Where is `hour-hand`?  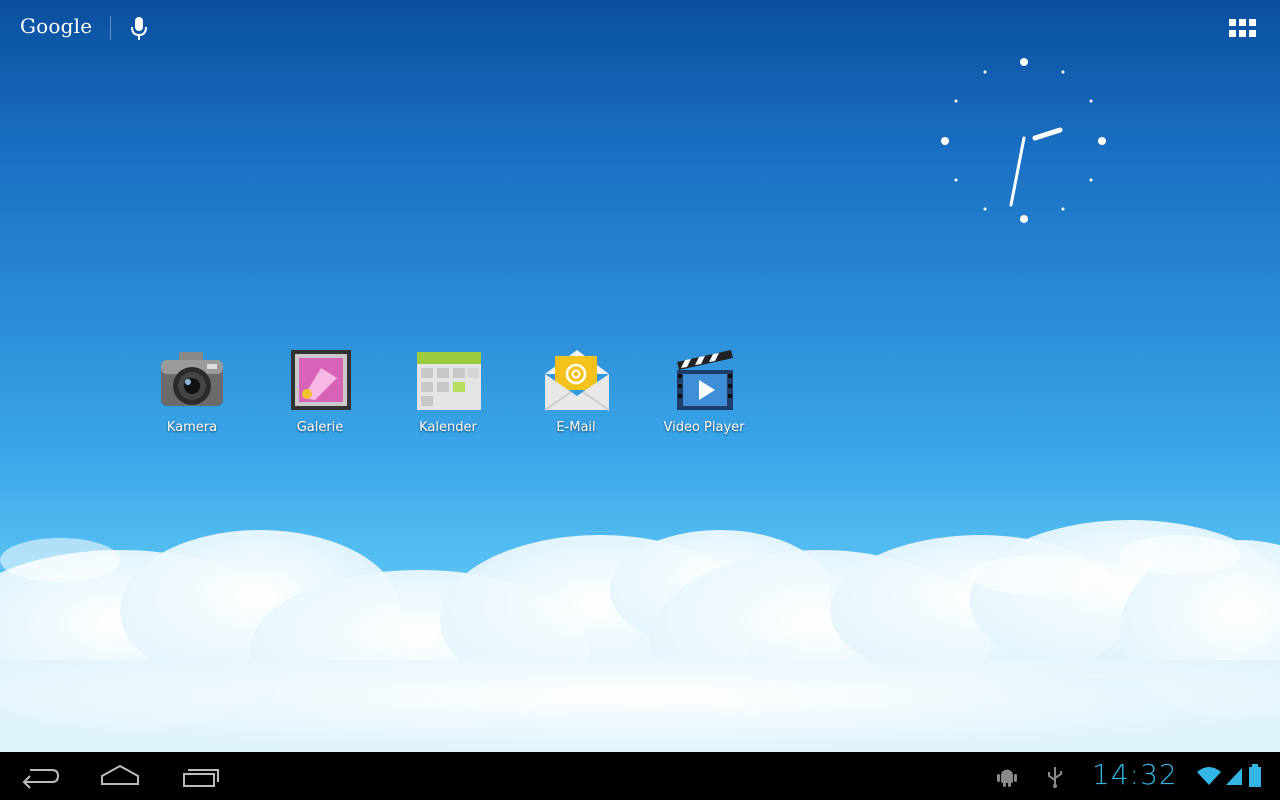 hour-hand is located at coordinates (1047, 134).